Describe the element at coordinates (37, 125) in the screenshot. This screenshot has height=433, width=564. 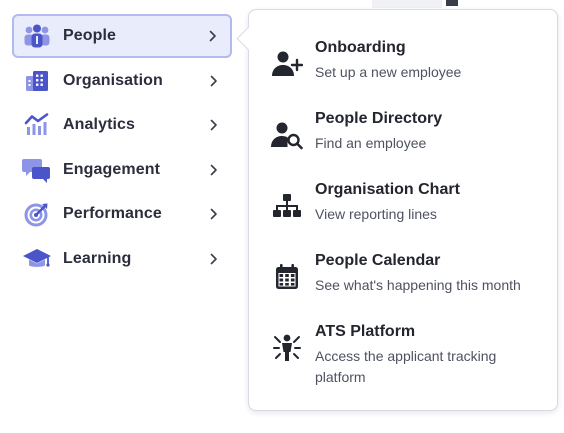
I see `analytics-chart-icon` at that location.